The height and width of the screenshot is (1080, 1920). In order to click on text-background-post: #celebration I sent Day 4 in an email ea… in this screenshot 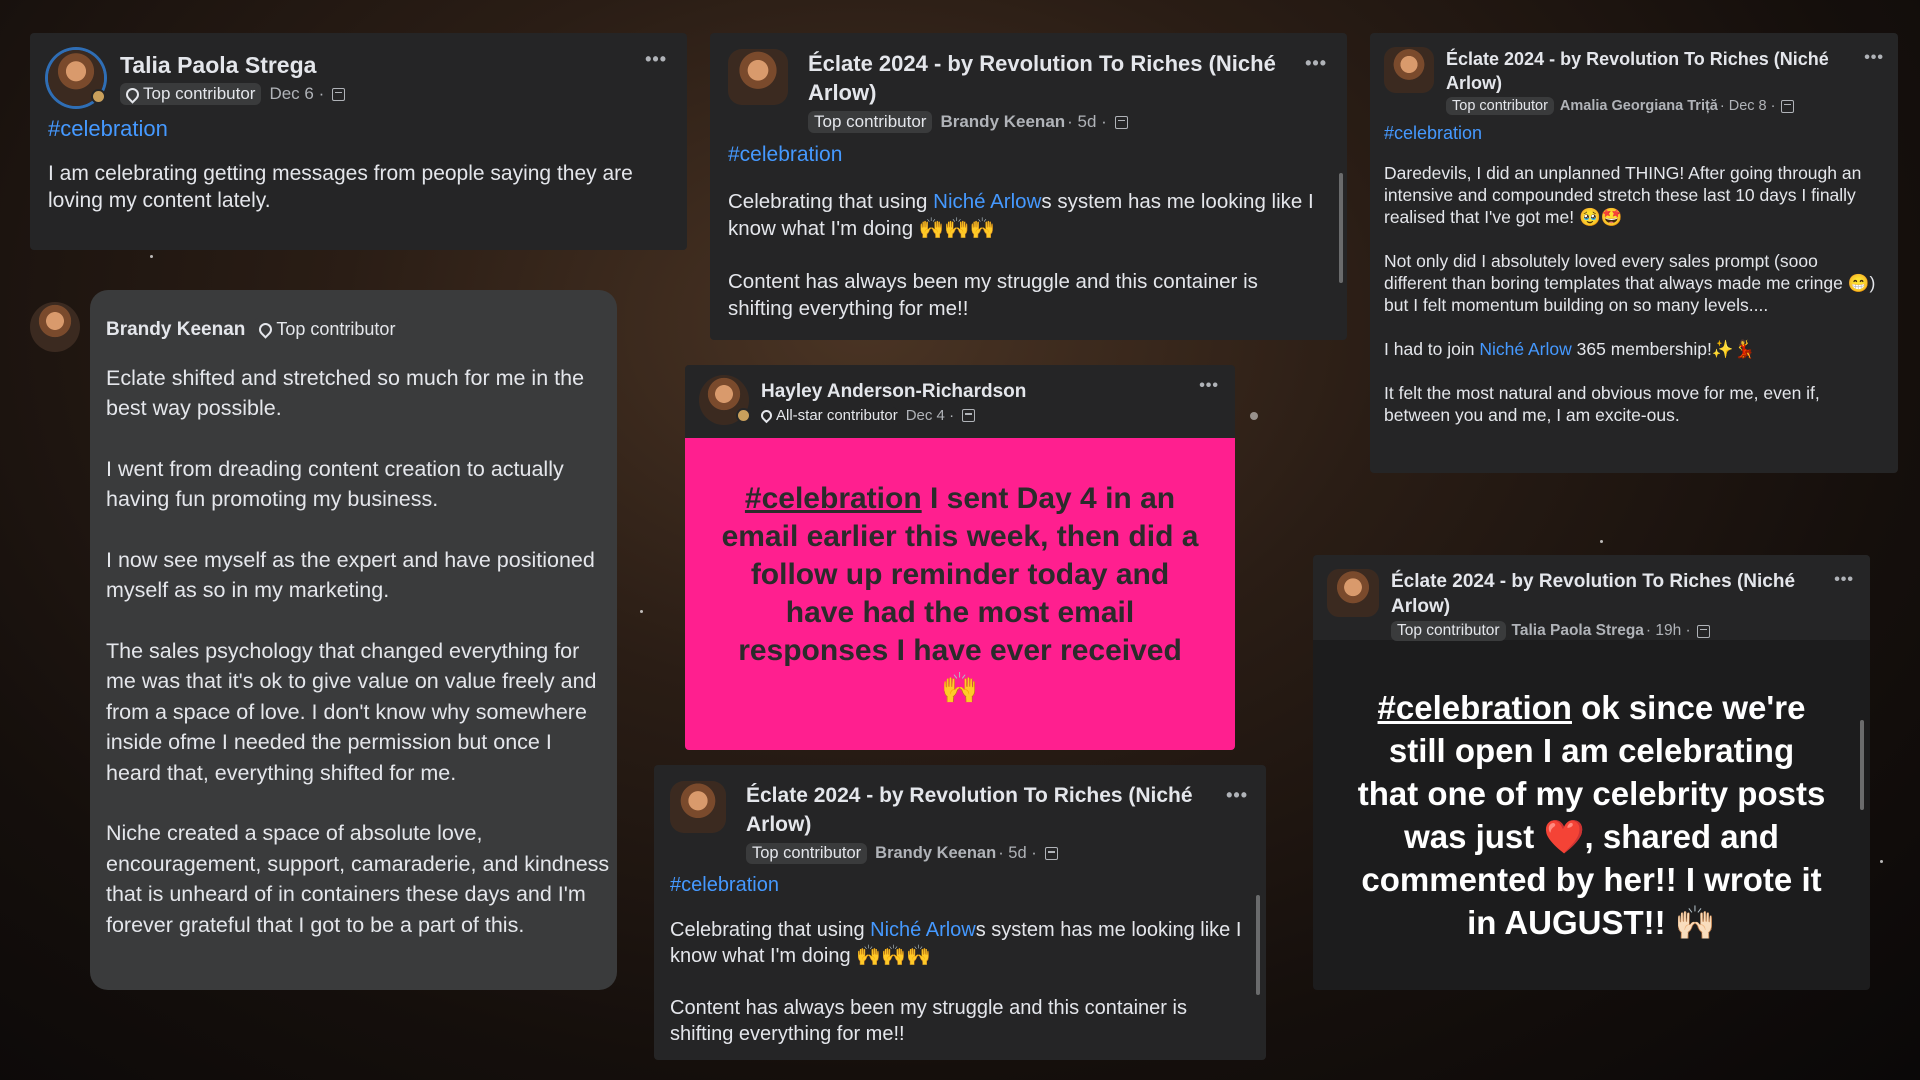, I will do `click(960, 594)`.